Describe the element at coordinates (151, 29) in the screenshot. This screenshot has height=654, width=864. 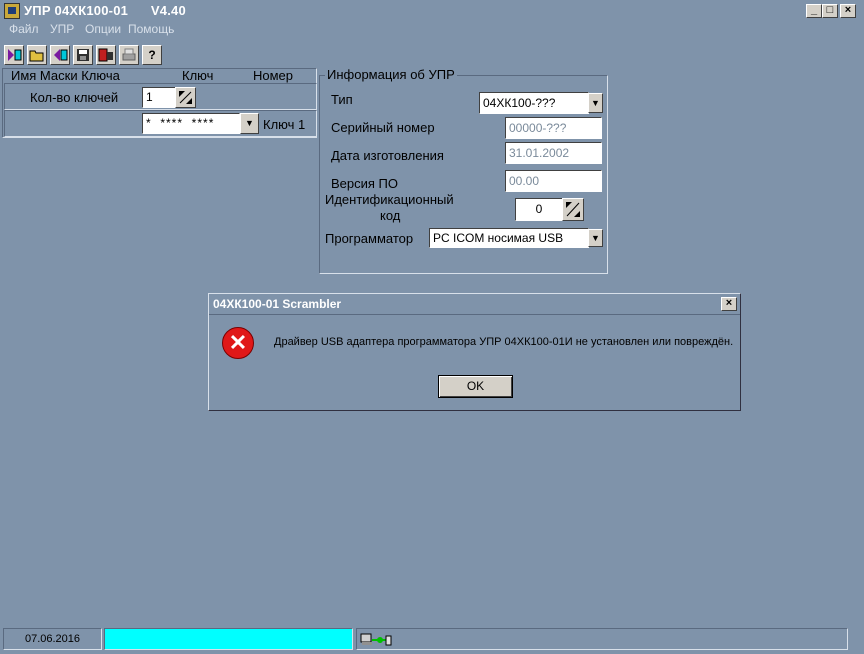
I see `menu-help: Помощь` at that location.